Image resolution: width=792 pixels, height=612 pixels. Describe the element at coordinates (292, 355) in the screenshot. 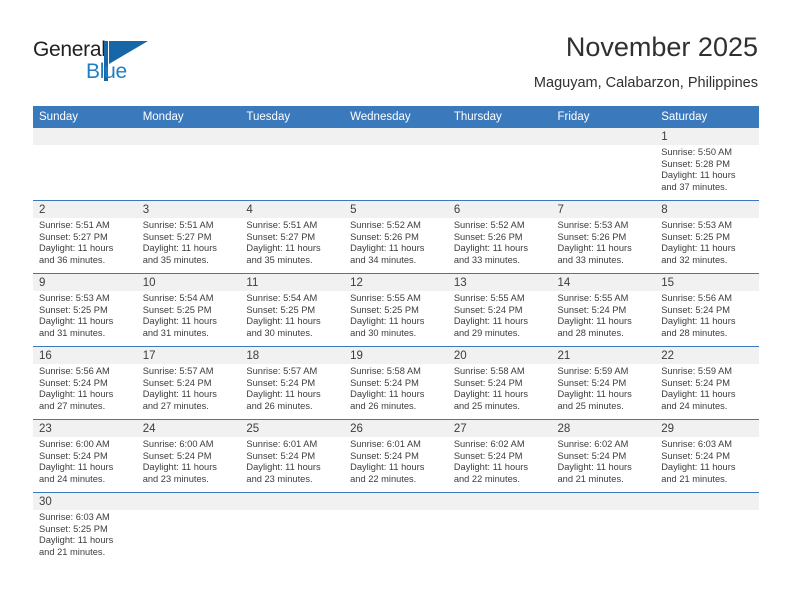

I see `day-number: 18` at that location.